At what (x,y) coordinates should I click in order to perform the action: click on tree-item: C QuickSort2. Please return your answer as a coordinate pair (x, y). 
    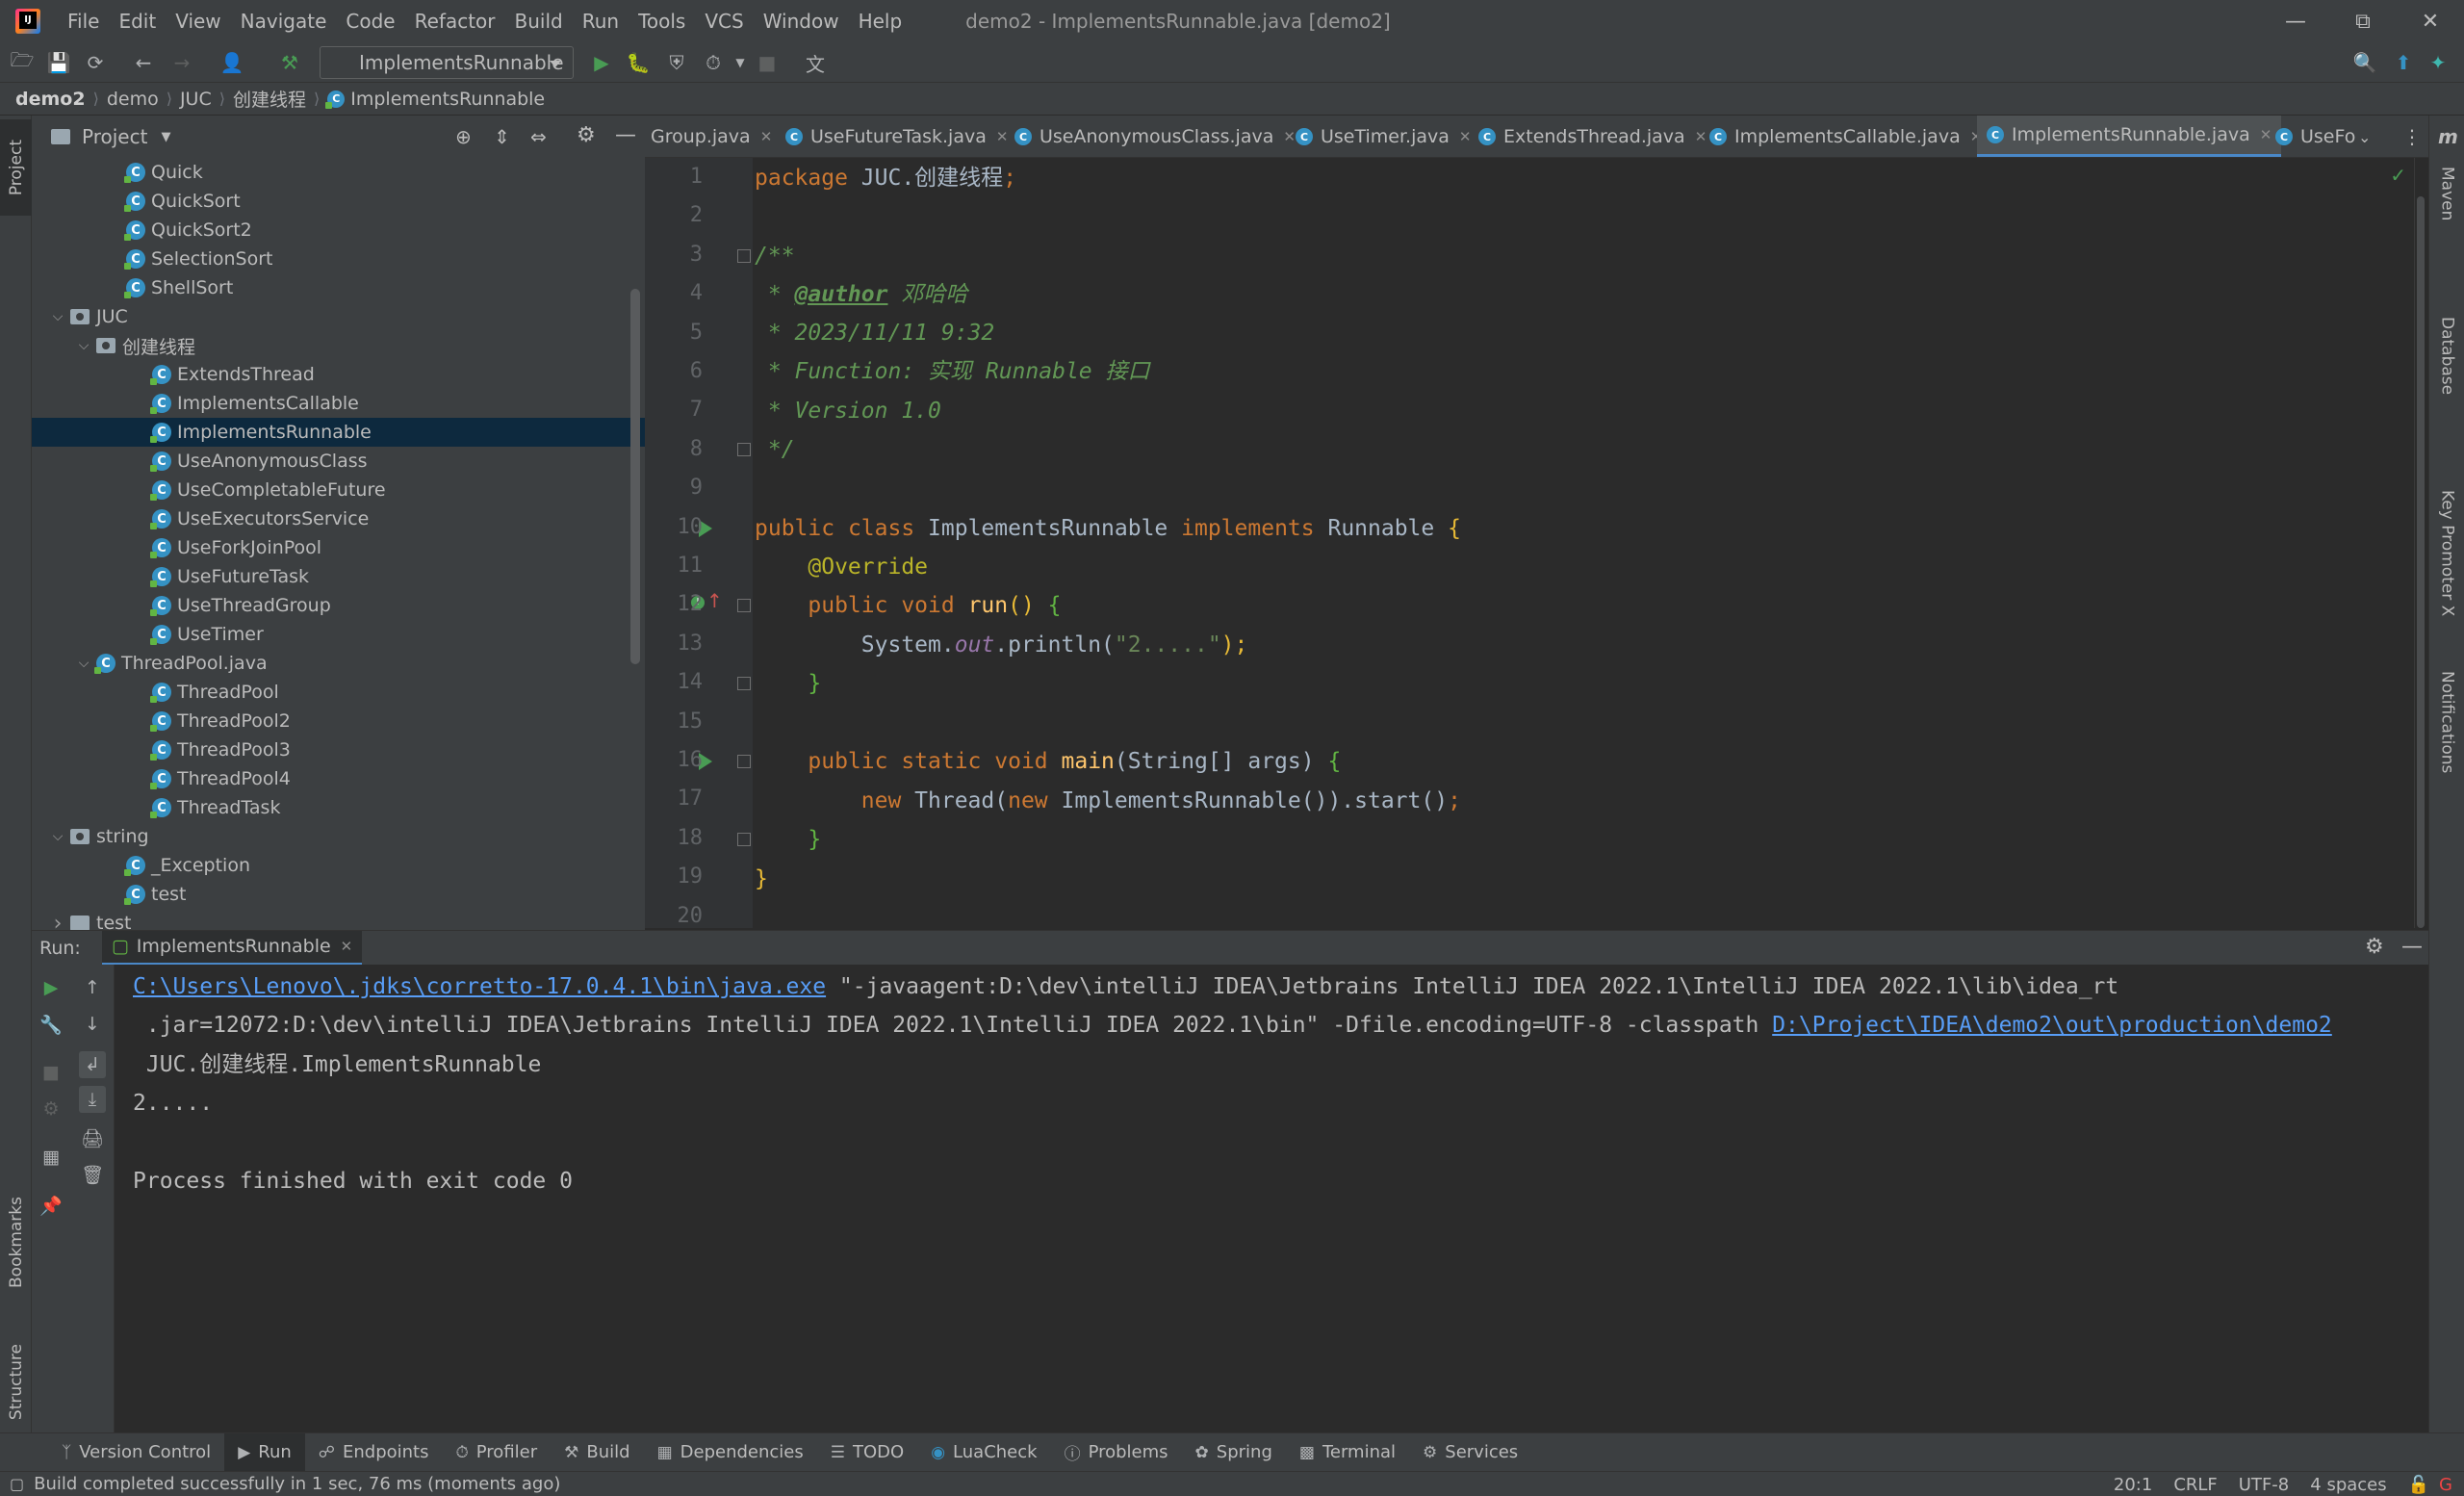
    Looking at the image, I should click on (338, 230).